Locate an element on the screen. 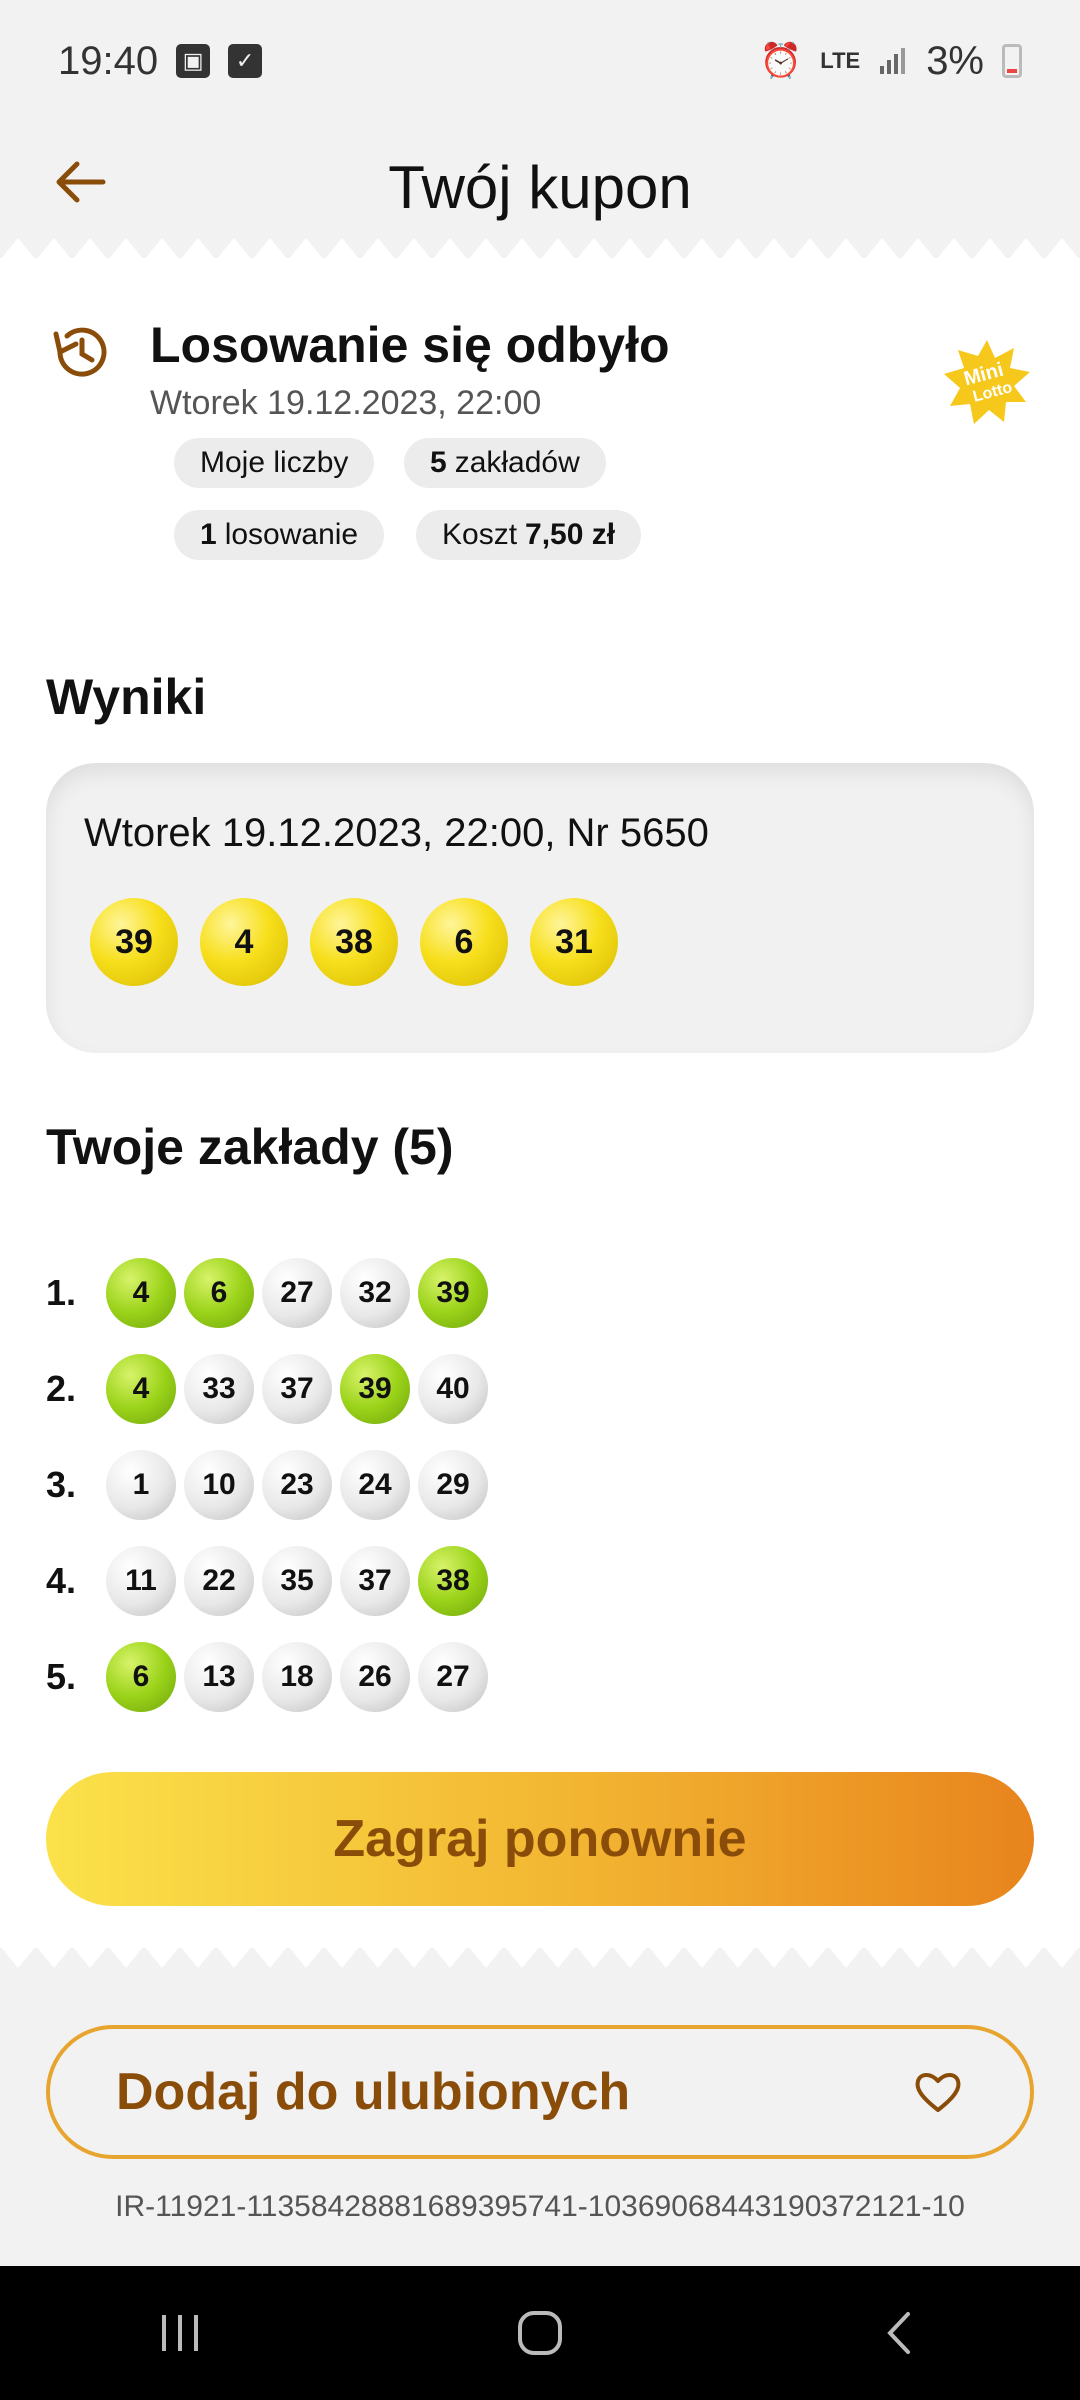 Image resolution: width=1080 pixels, height=2400 pixels. status-time: 19:40 is located at coordinates (108, 60).